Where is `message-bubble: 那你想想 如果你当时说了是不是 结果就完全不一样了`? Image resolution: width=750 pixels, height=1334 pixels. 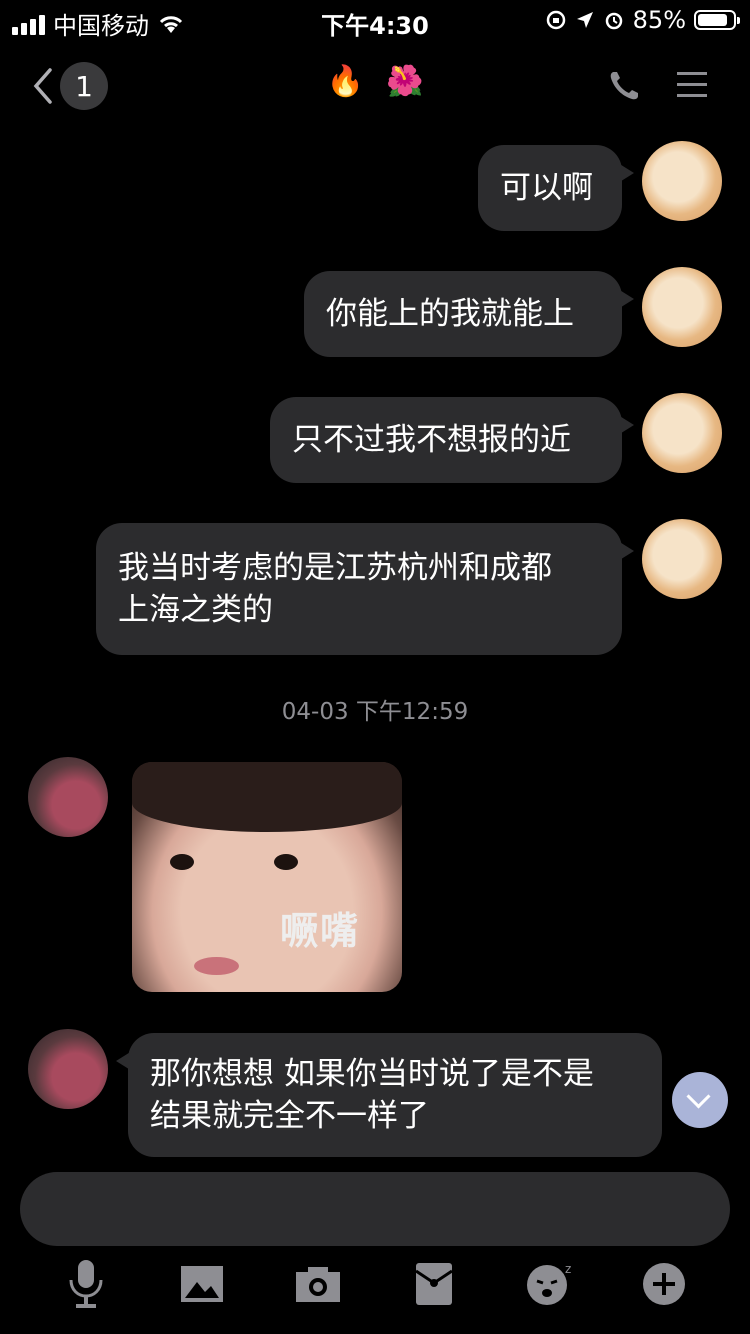
message-bubble: 那你想想 如果你当时说了是不是 结果就完全不一样了 is located at coordinates (389, 1095).